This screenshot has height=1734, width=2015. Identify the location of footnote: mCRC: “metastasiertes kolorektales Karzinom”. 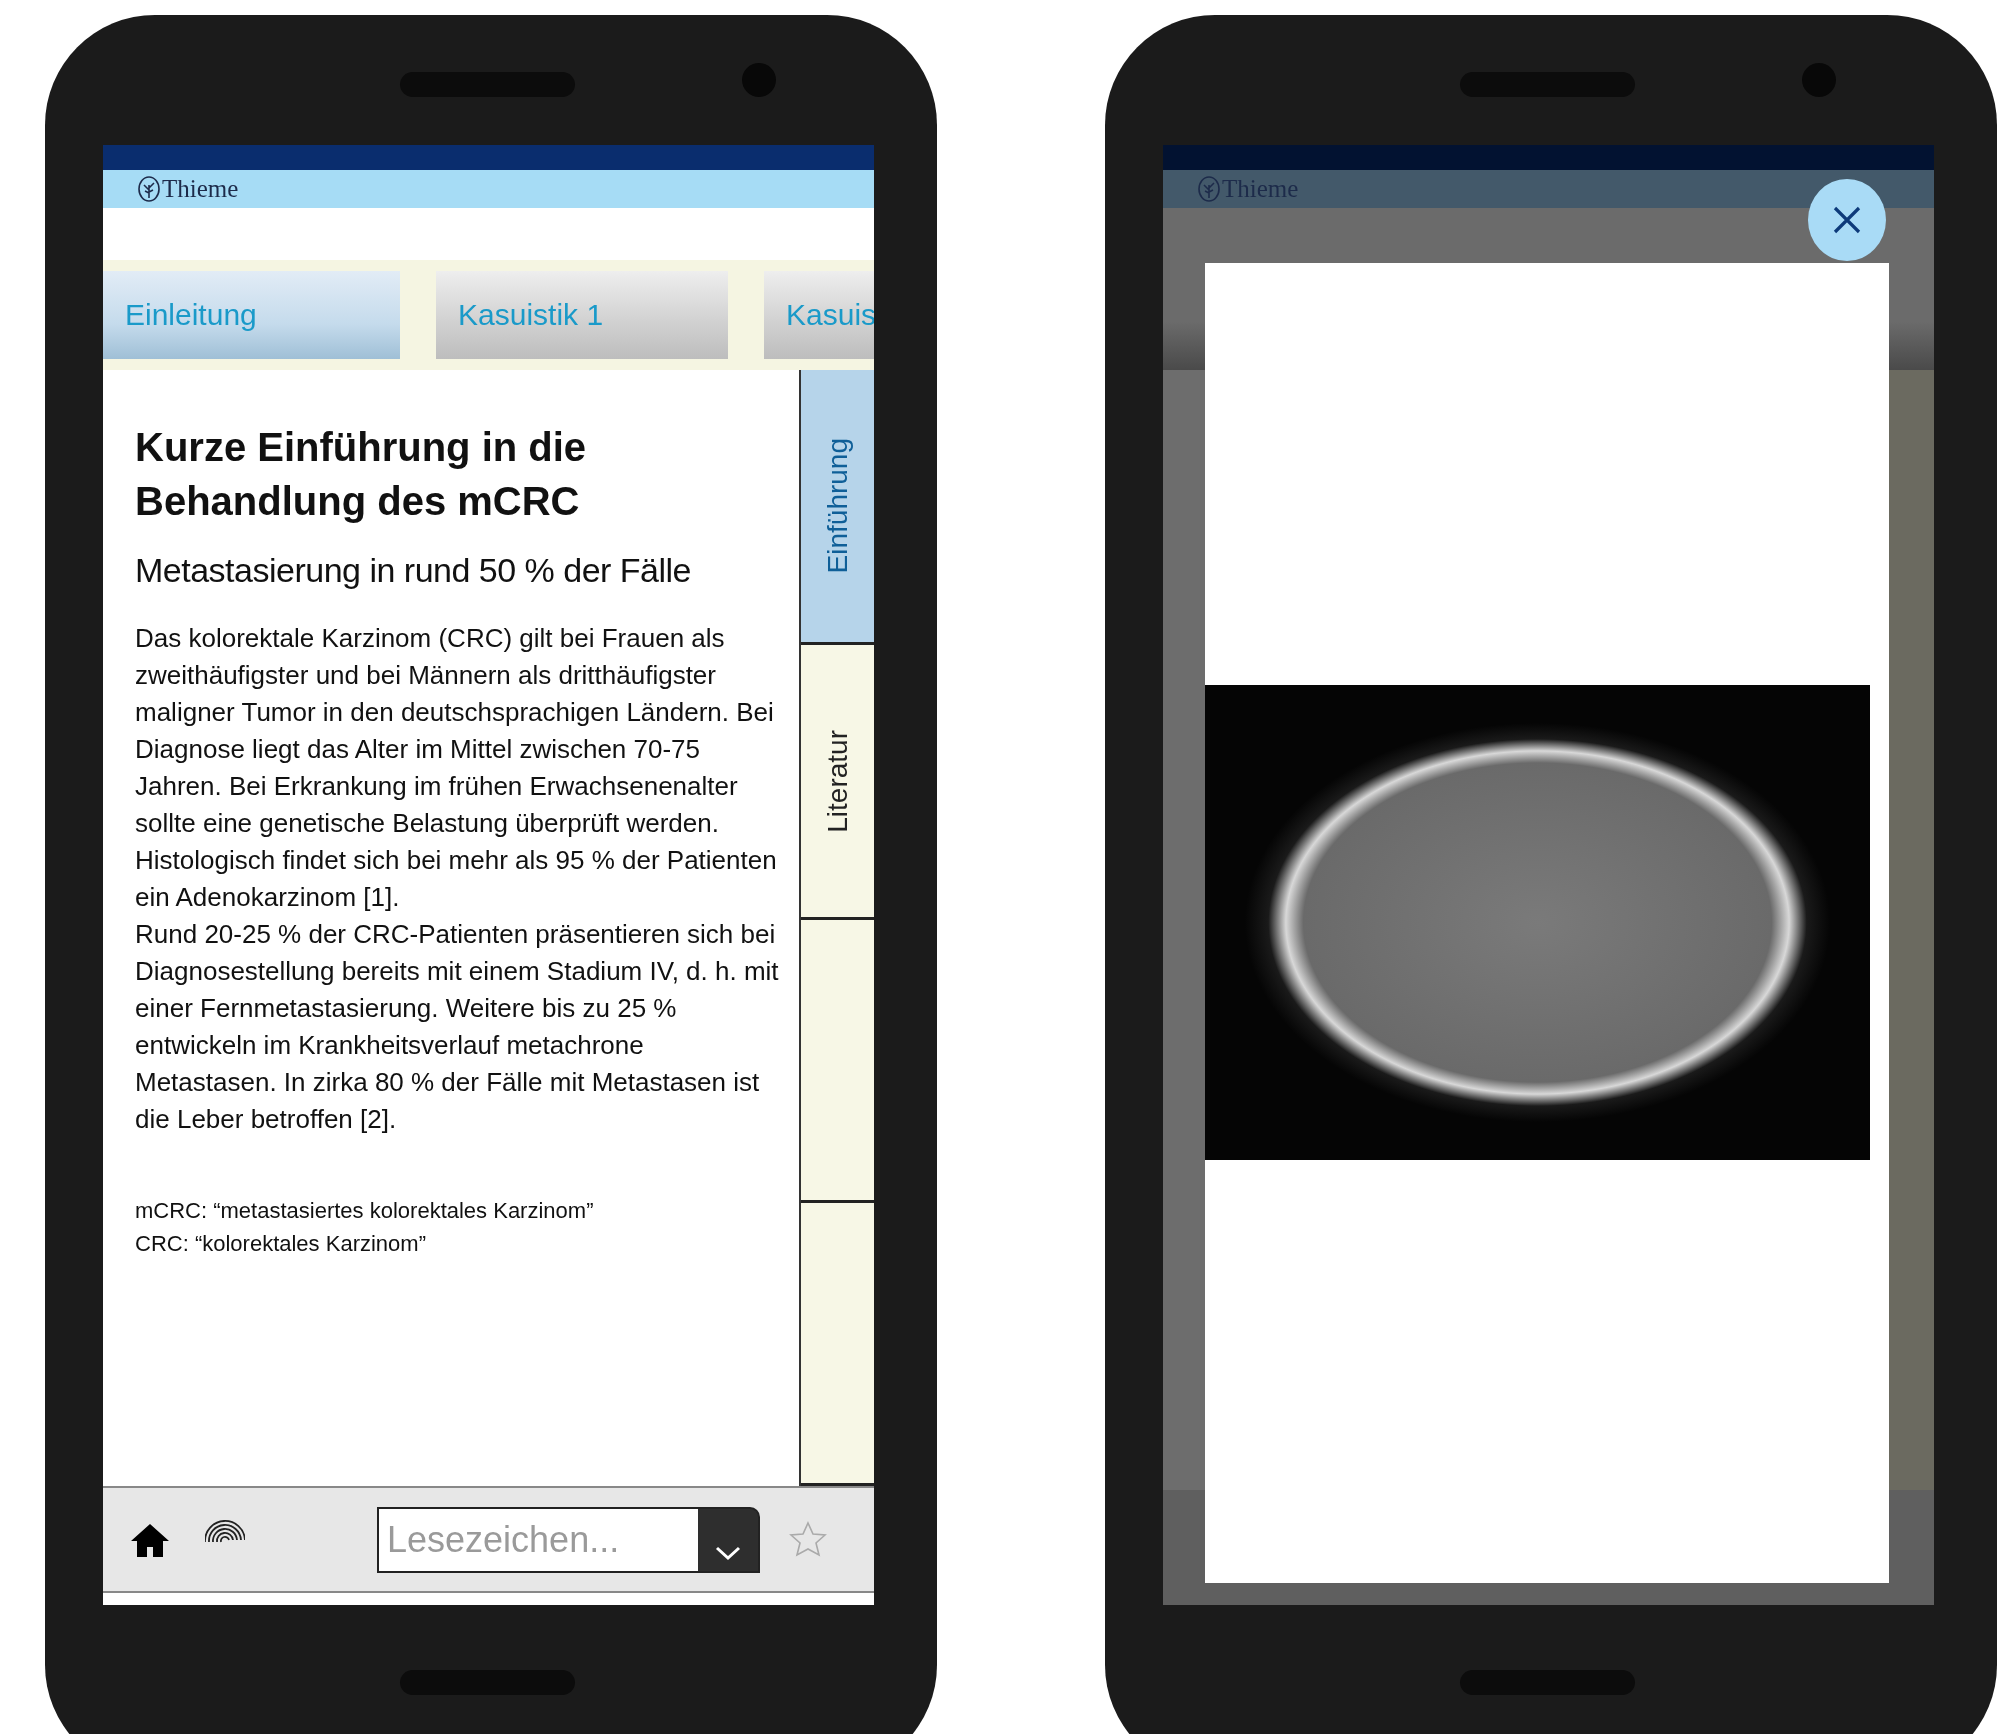
(365, 1211).